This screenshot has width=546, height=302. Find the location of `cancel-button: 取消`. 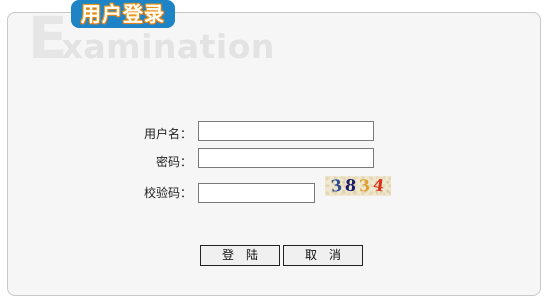

cancel-button: 取消 is located at coordinates (323, 255).